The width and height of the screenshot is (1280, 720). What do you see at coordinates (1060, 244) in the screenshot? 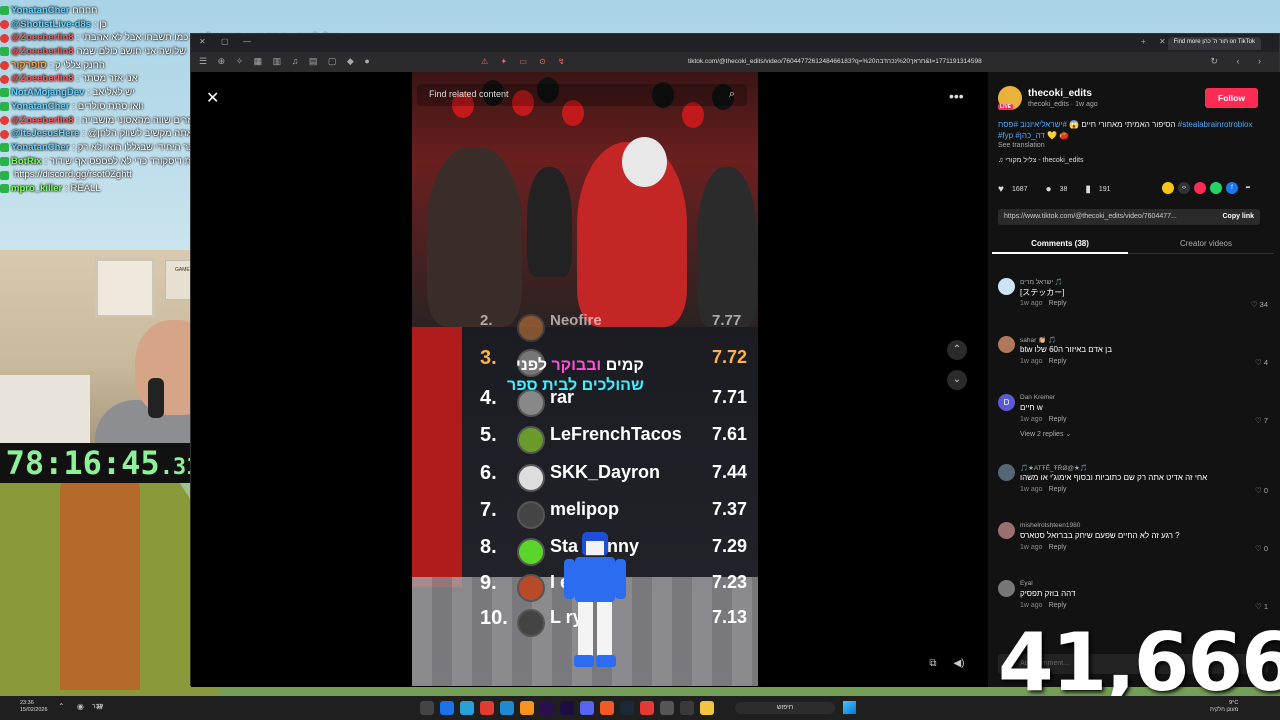
I see `tab-comments: Comments (38)` at bounding box center [1060, 244].